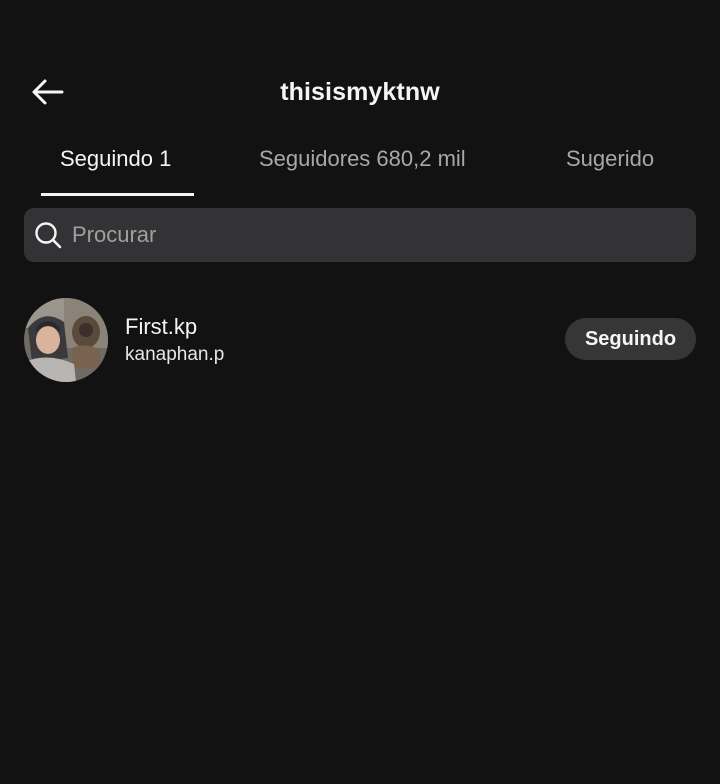 This screenshot has height=784, width=720. Describe the element at coordinates (117, 194) in the screenshot. I see `active-tab-indicator` at that location.